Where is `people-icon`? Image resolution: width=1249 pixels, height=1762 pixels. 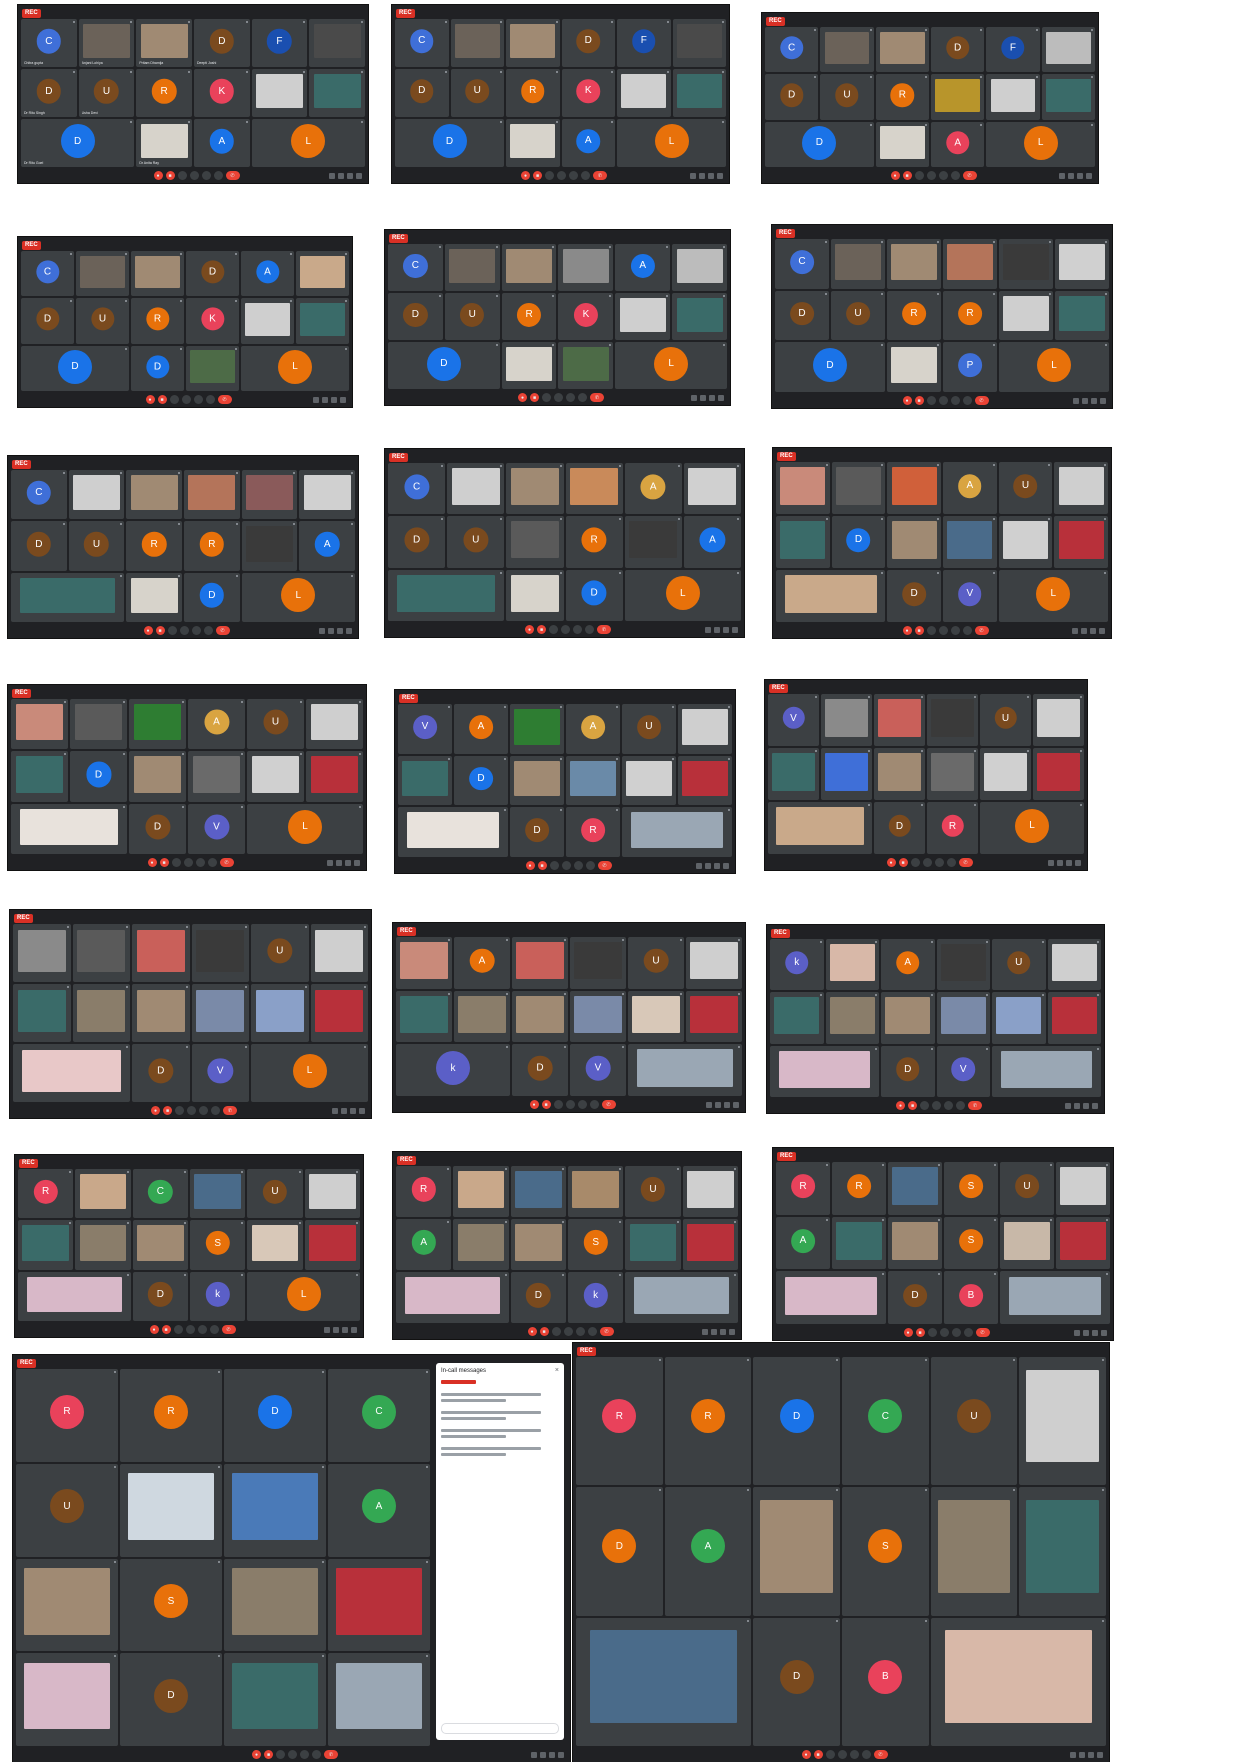 people-icon is located at coordinates (339, 862).